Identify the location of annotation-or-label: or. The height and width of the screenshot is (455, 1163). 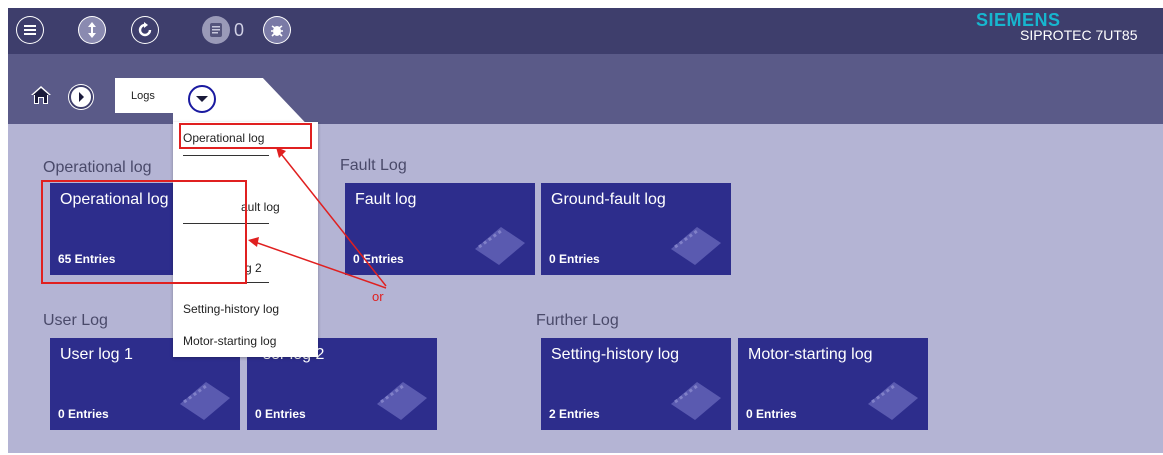
(378, 296).